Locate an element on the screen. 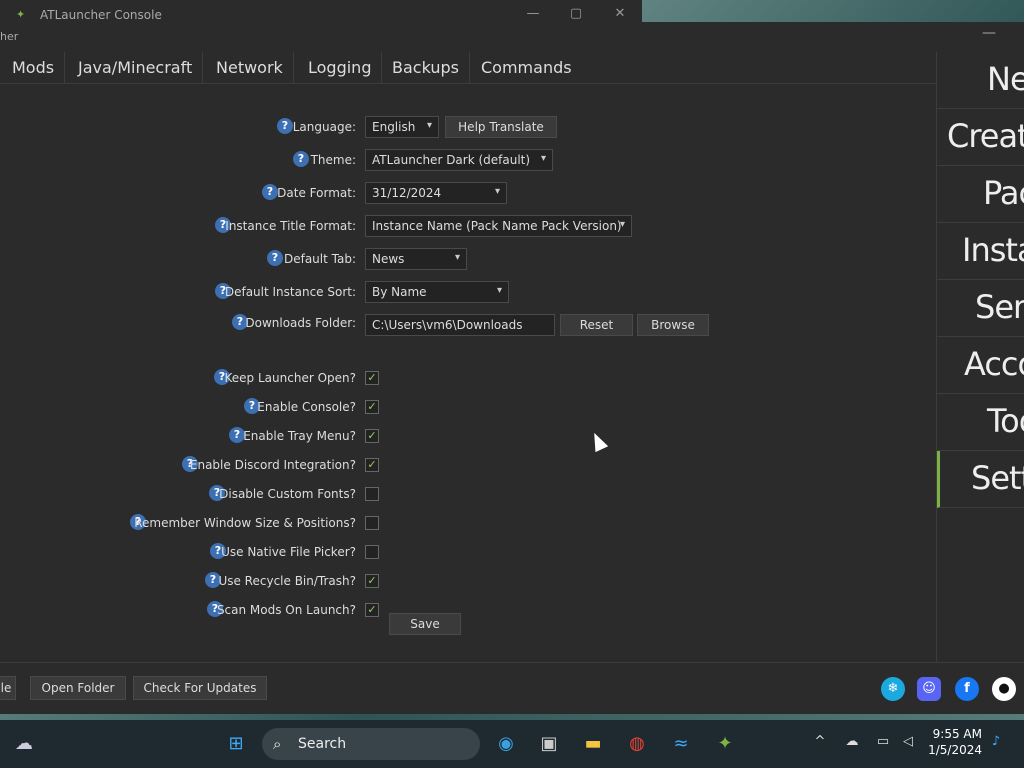 The width and height of the screenshot is (1024, 768). clock-time: 9:55 AM is located at coordinates (957, 734).